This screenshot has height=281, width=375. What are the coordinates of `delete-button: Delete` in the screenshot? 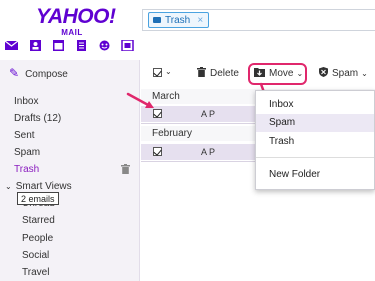 It's located at (218, 74).